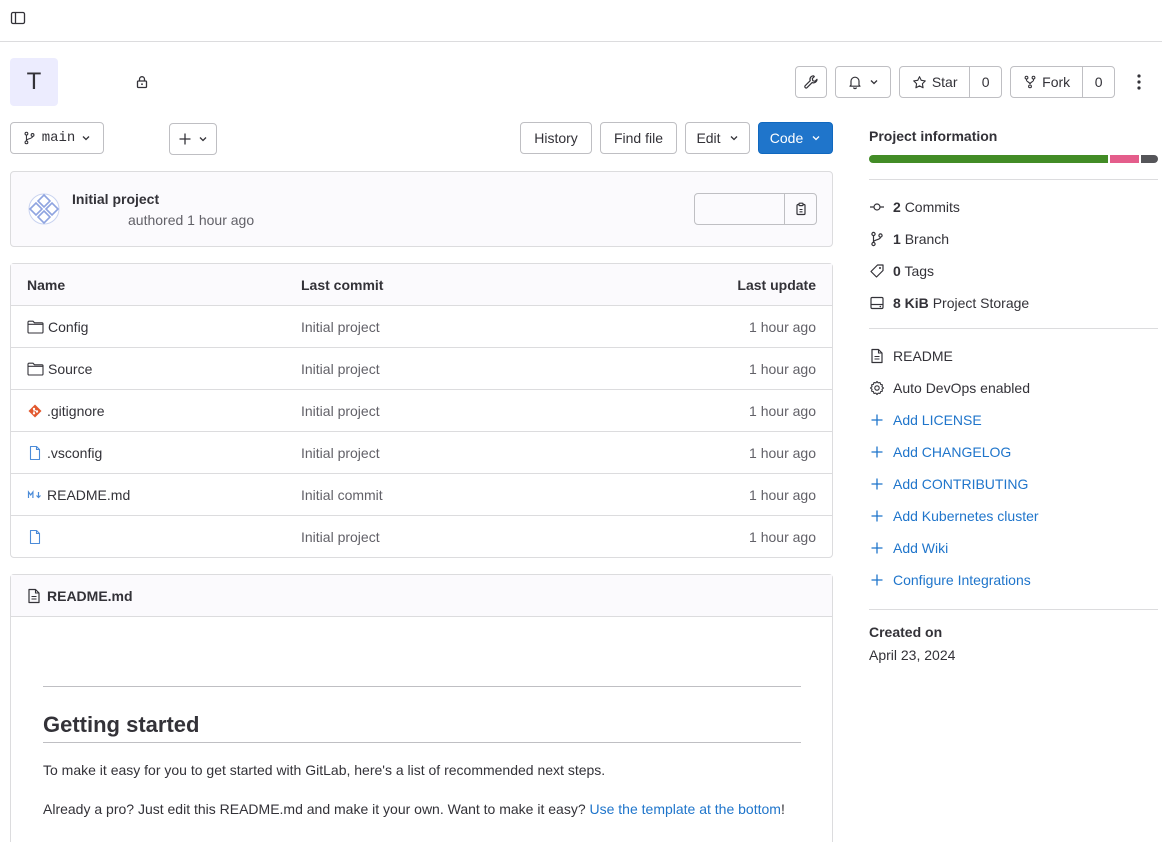 The image size is (1162, 842). I want to click on more-actions-icon, so click(1139, 82).